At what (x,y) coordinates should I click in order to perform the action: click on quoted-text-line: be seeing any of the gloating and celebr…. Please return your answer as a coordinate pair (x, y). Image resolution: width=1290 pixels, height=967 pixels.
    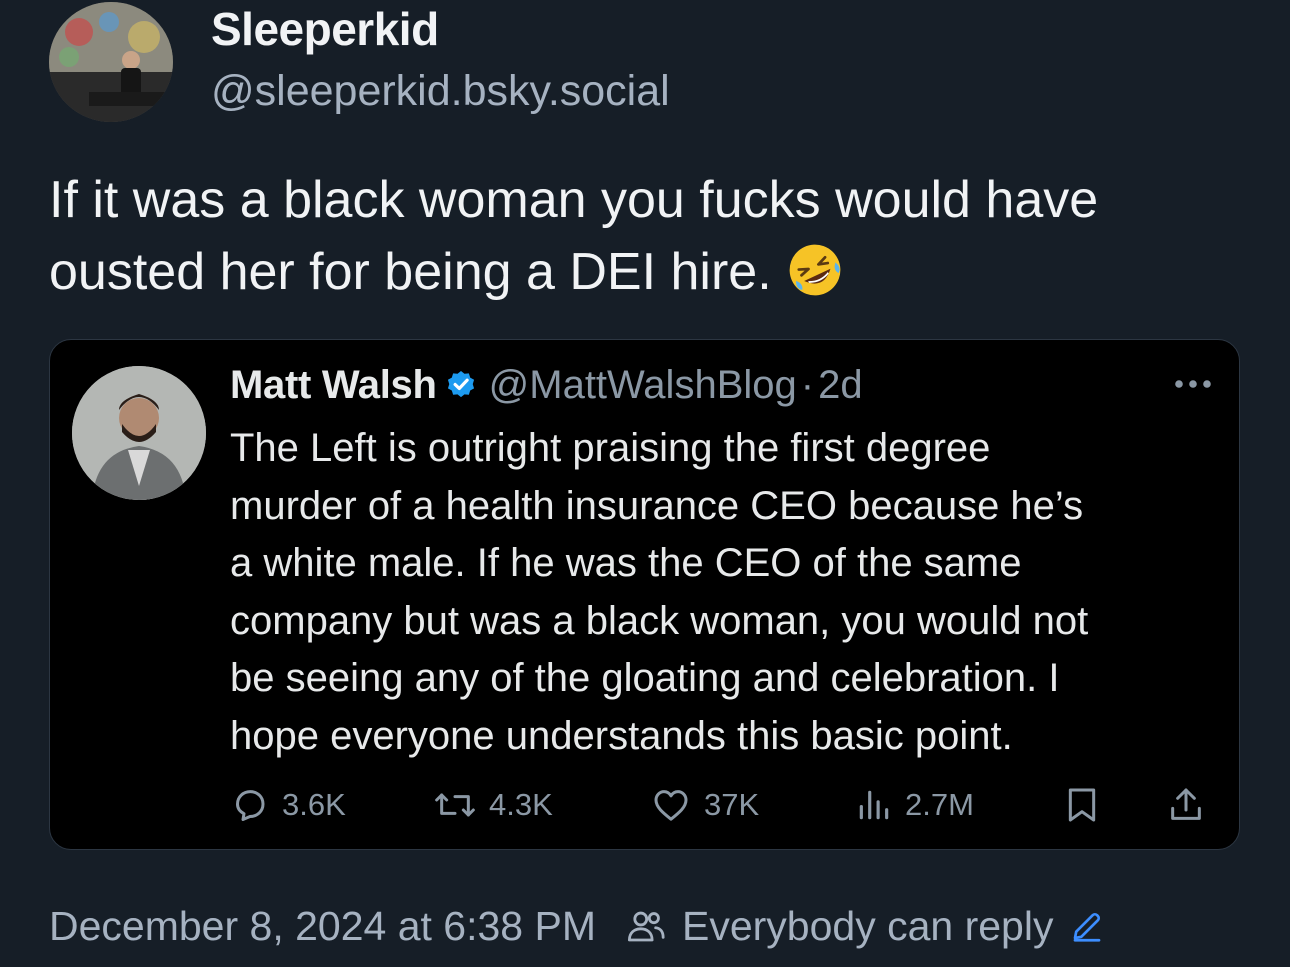
    Looking at the image, I should click on (645, 678).